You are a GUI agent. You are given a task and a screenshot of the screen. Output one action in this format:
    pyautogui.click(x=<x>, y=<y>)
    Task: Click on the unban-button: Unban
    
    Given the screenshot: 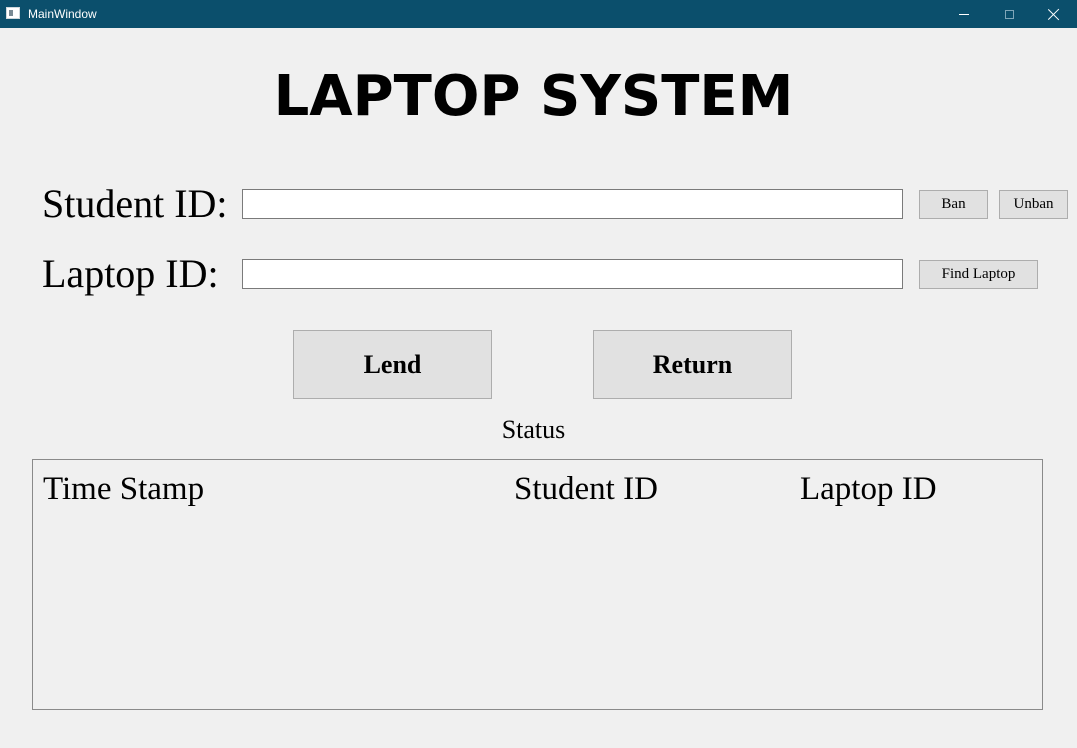 What is the action you would take?
    pyautogui.click(x=1033, y=204)
    